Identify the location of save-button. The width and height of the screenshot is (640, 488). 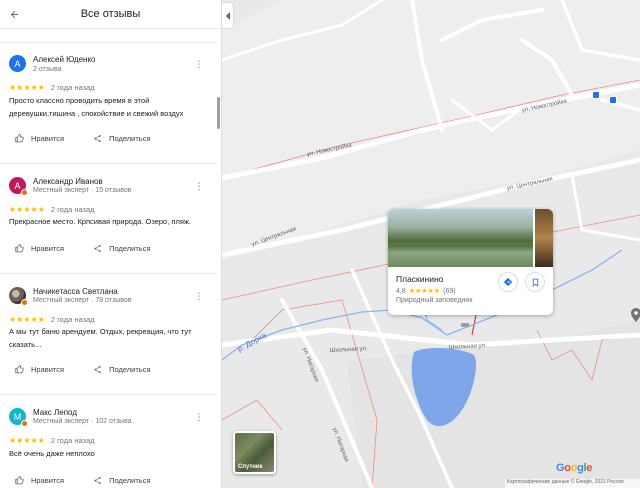
(535, 282).